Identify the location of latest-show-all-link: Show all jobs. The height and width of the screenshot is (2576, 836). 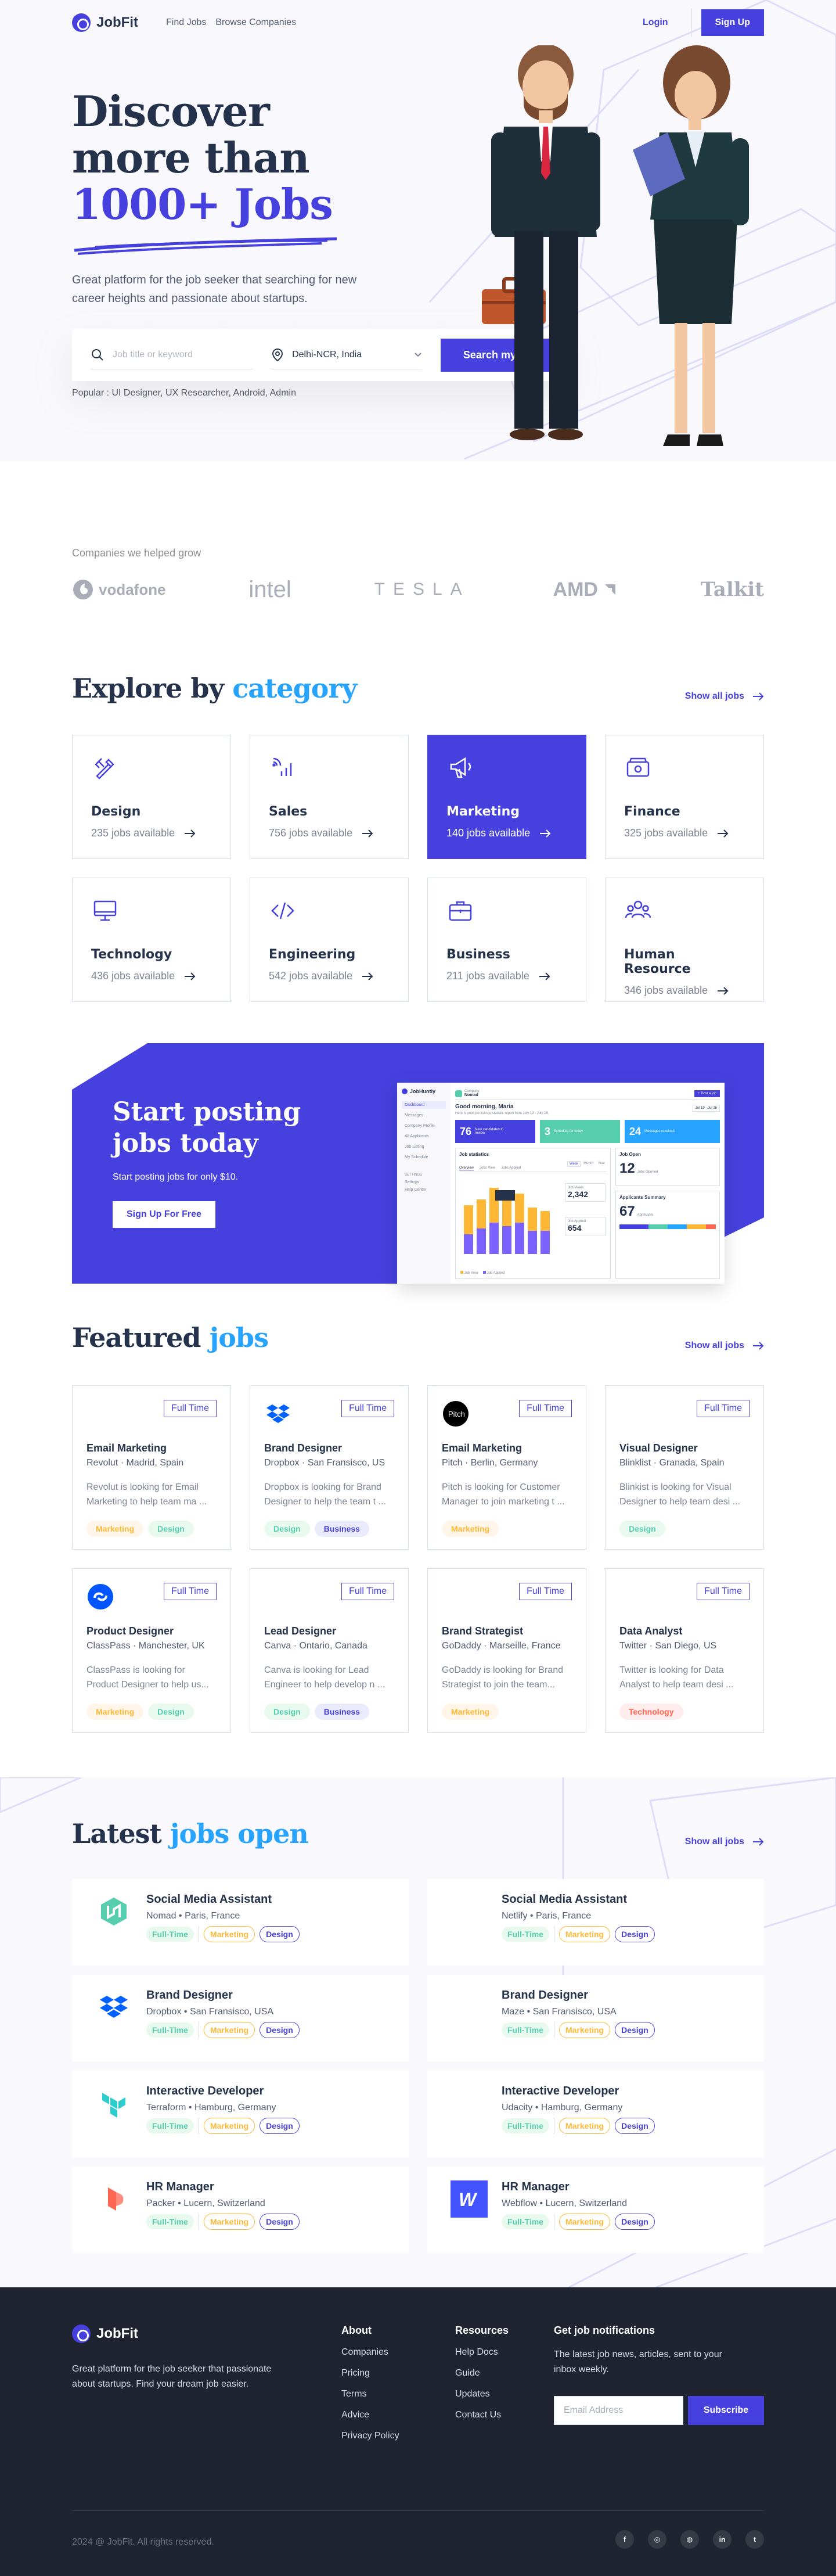
(725, 1842).